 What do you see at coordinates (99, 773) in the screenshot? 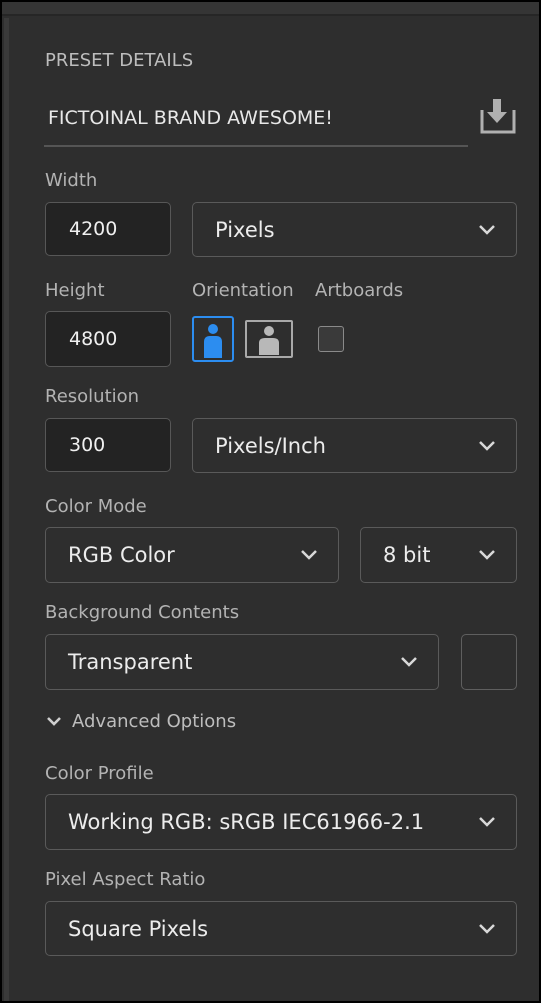
I see `color-profile-label: Color Profile` at bounding box center [99, 773].